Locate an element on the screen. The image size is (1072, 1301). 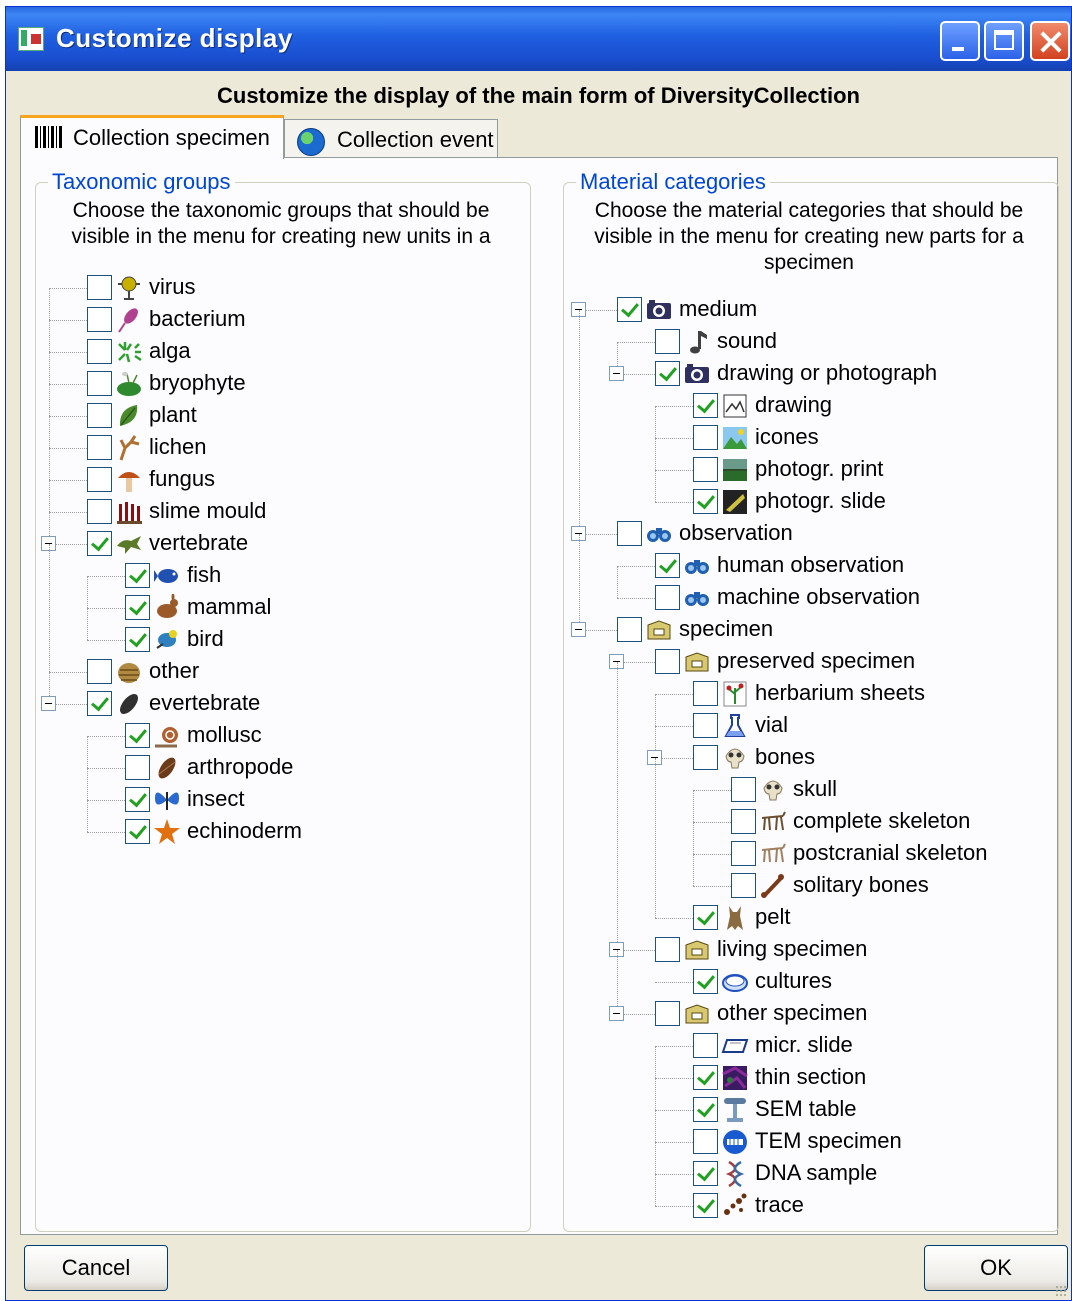
minimize-button is located at coordinates (960, 41).